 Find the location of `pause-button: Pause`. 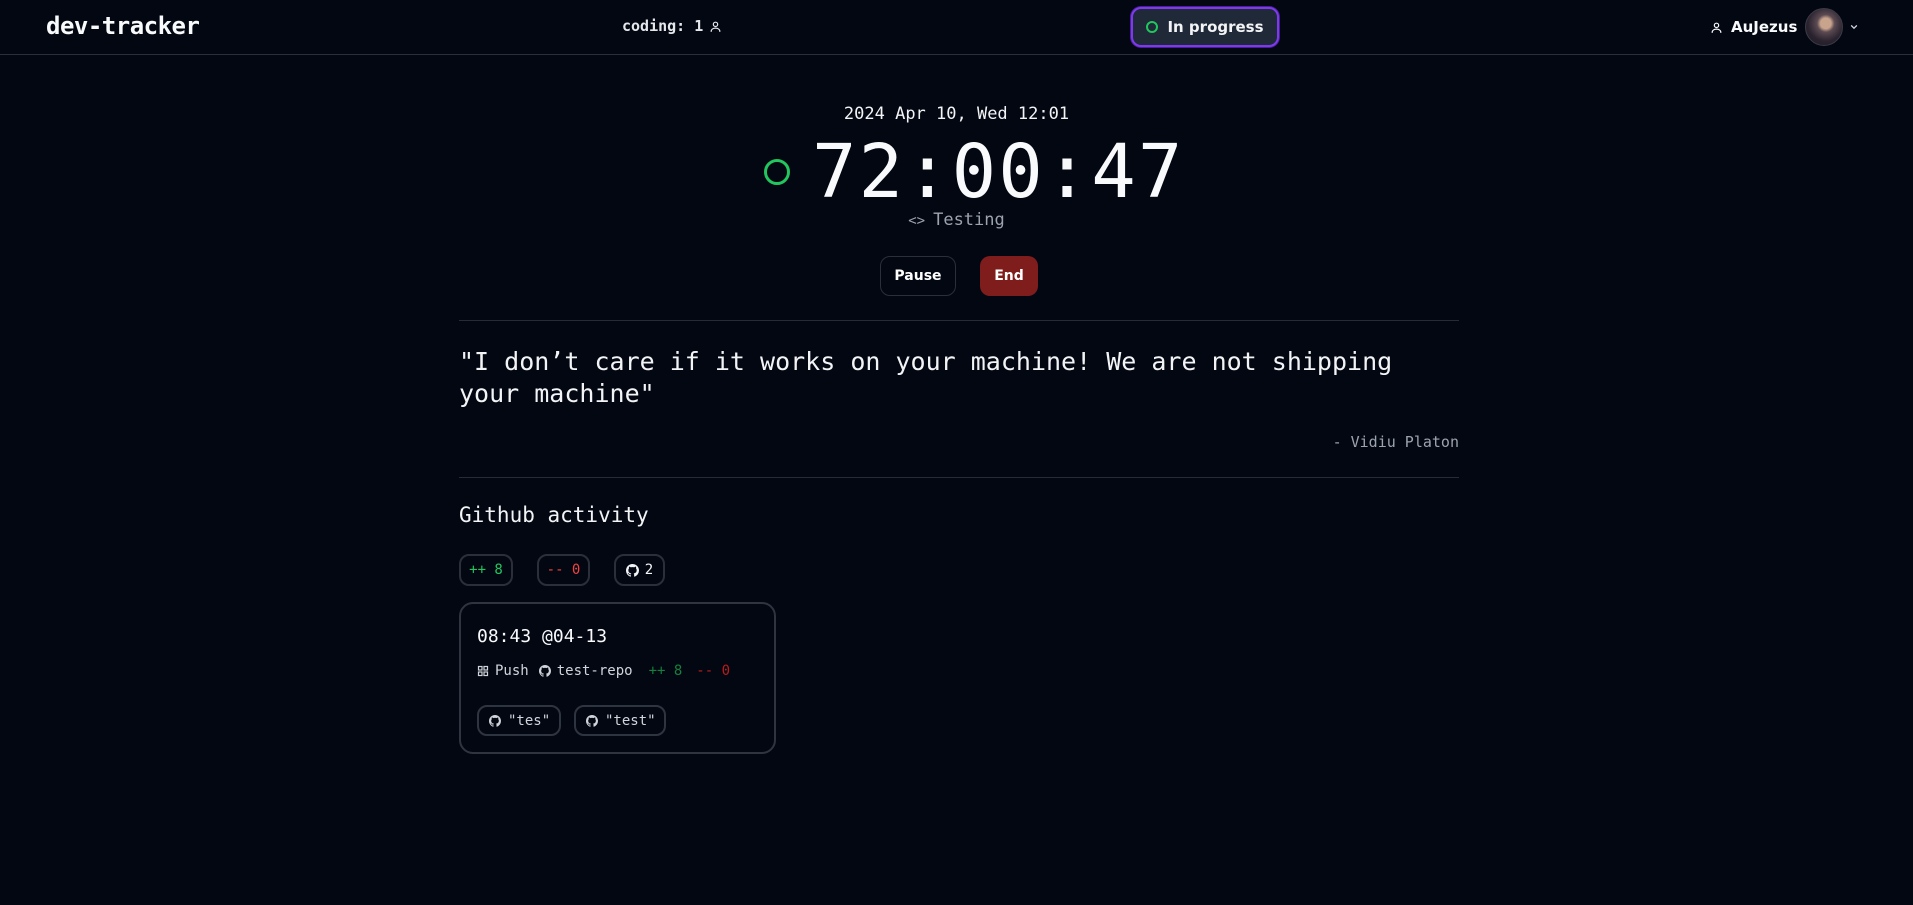

pause-button: Pause is located at coordinates (918, 276).